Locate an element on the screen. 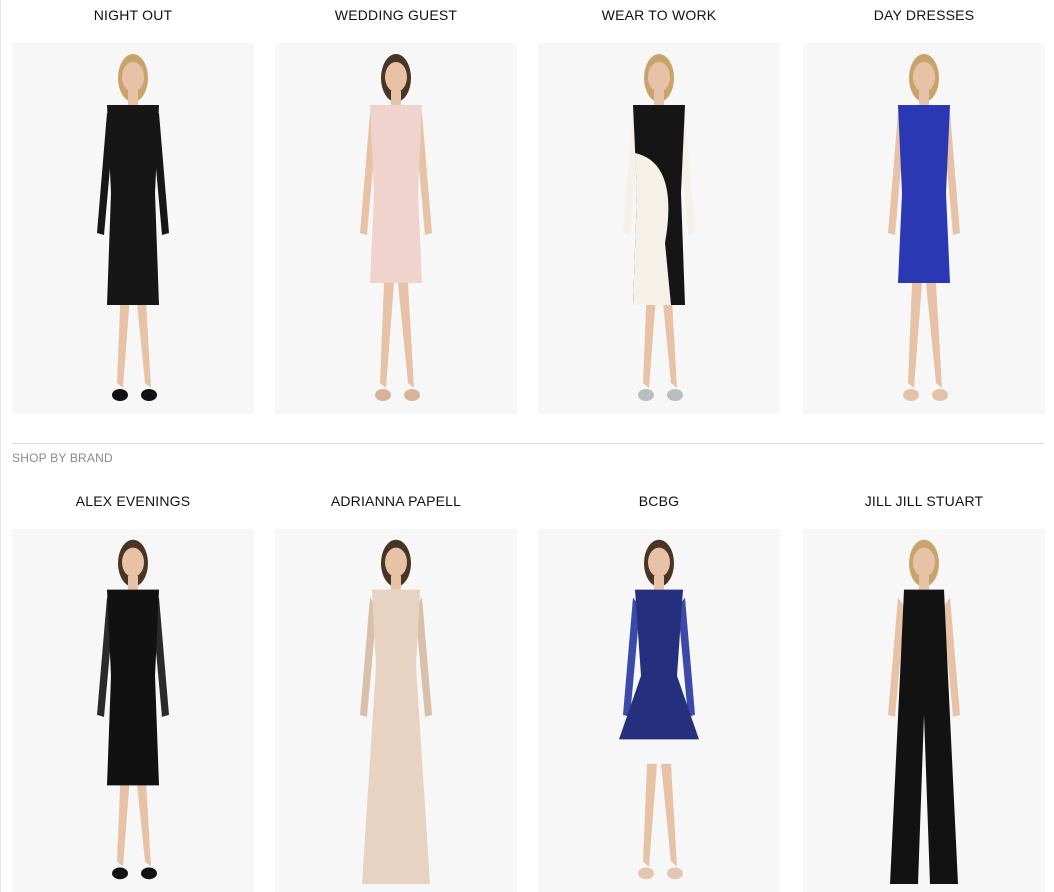 The height and width of the screenshot is (892, 1054). tile-jill-jill-stuart: JILL JILL STUART is located at coordinates (924, 689).